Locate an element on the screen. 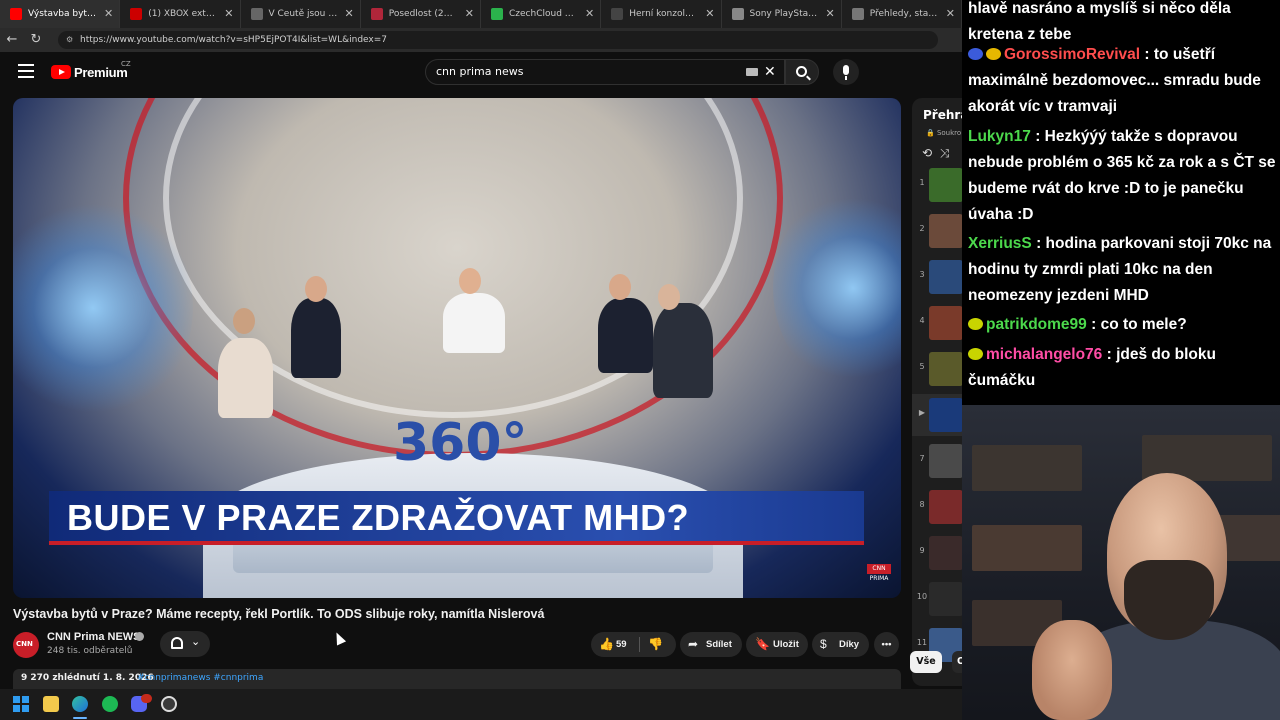 Image resolution: width=1280 pixels, height=720 pixels. hashtags: #cnnprimanews #cnnprima is located at coordinates (200, 678).